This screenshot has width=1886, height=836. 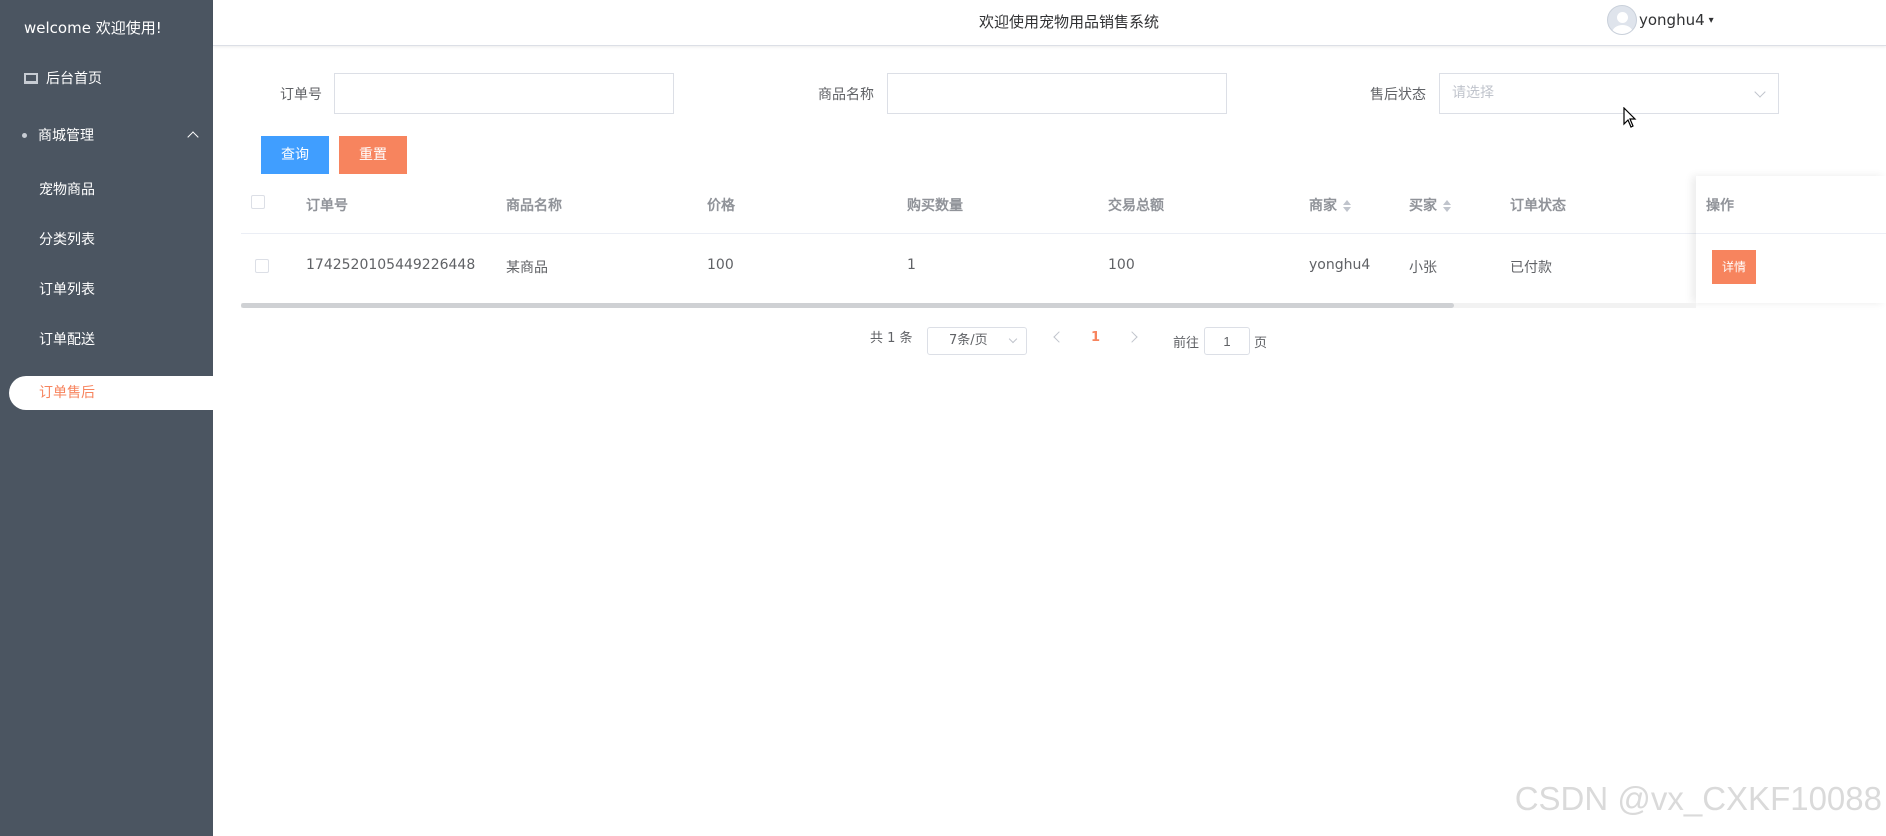 What do you see at coordinates (1630, 117) in the screenshot?
I see `mouse-cursor-icon` at bounding box center [1630, 117].